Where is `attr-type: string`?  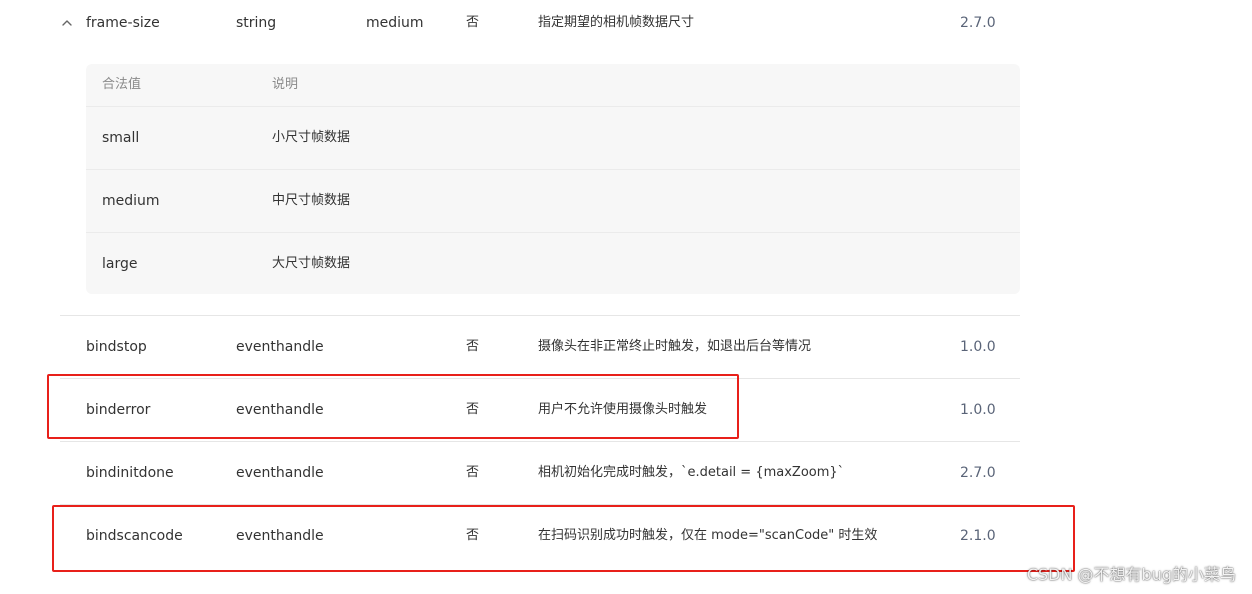
attr-type: string is located at coordinates (256, 23).